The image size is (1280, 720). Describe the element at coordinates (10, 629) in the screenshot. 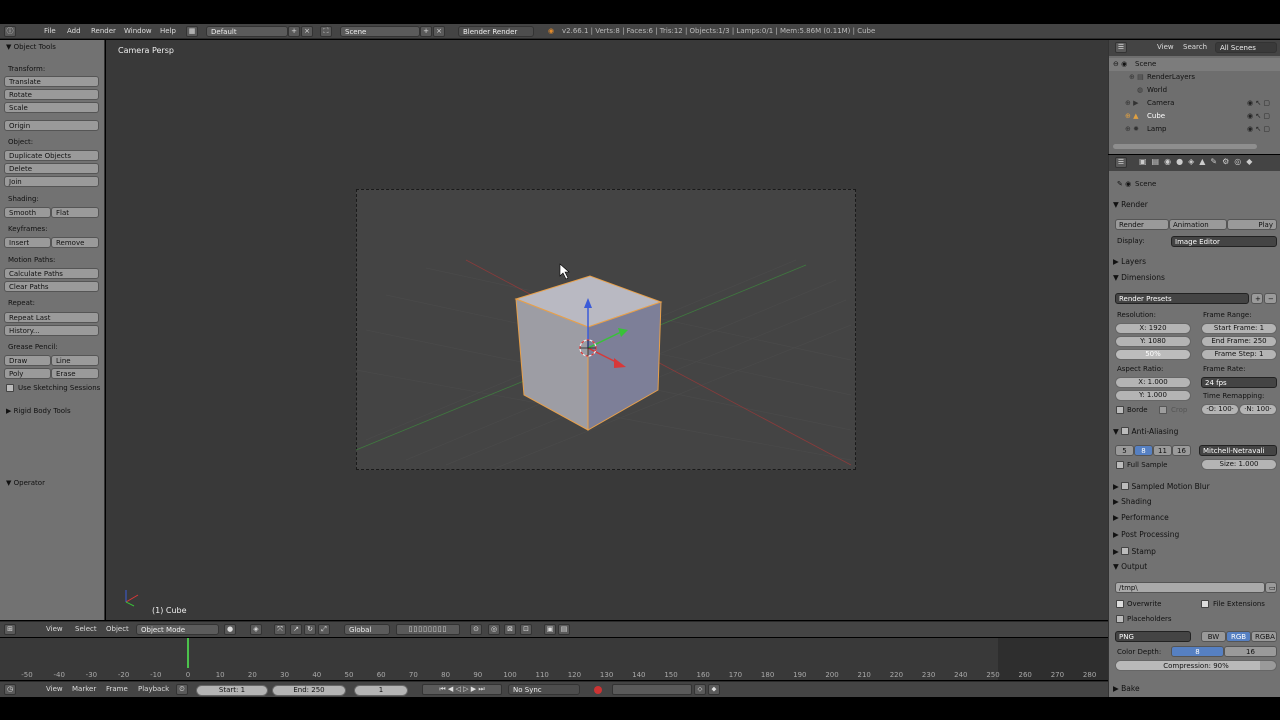

I see `view3d-editor-icon: ⊞` at that location.